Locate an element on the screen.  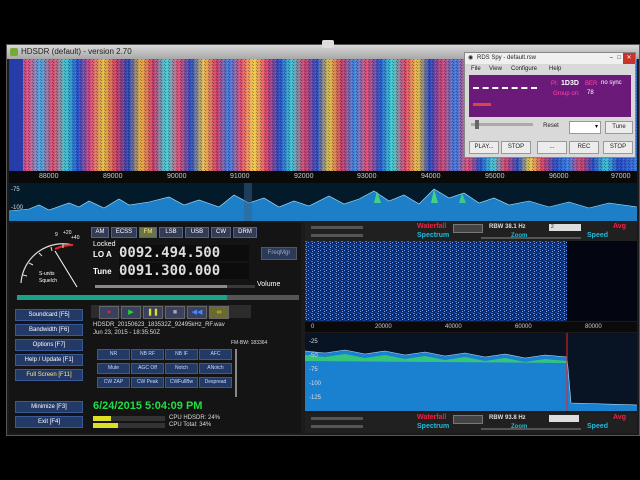
afc-button: AFC is located at coordinates (215, 354).